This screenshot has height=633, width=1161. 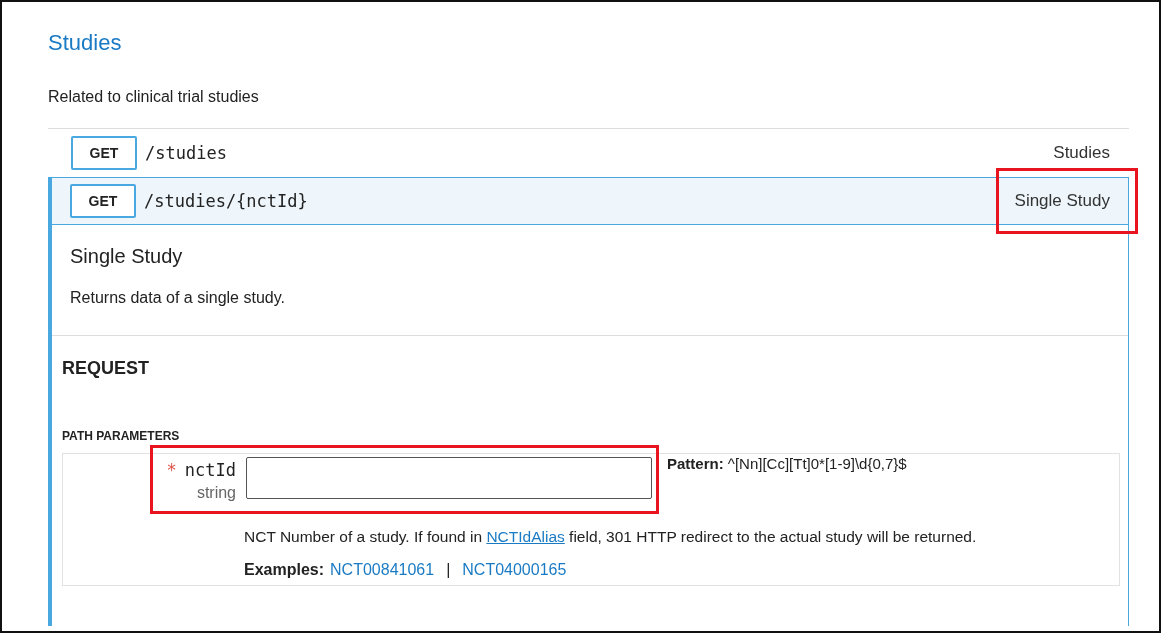 What do you see at coordinates (449, 478) in the screenshot?
I see `input-field` at bounding box center [449, 478].